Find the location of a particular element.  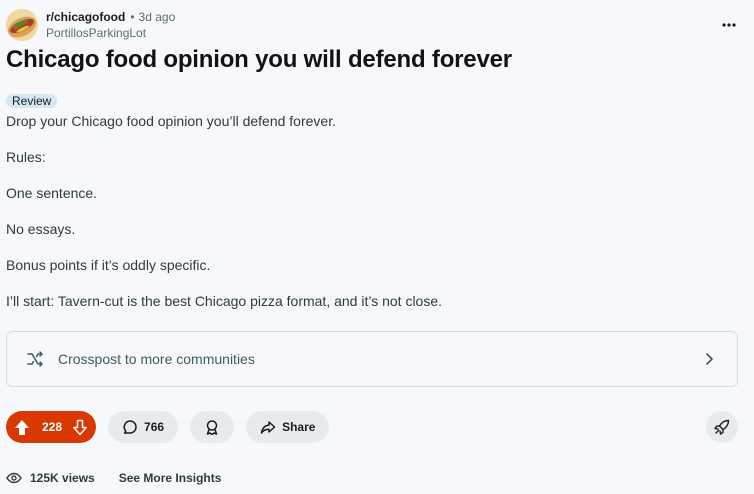

subreddit-link: r/chicagofood is located at coordinates (85, 17).